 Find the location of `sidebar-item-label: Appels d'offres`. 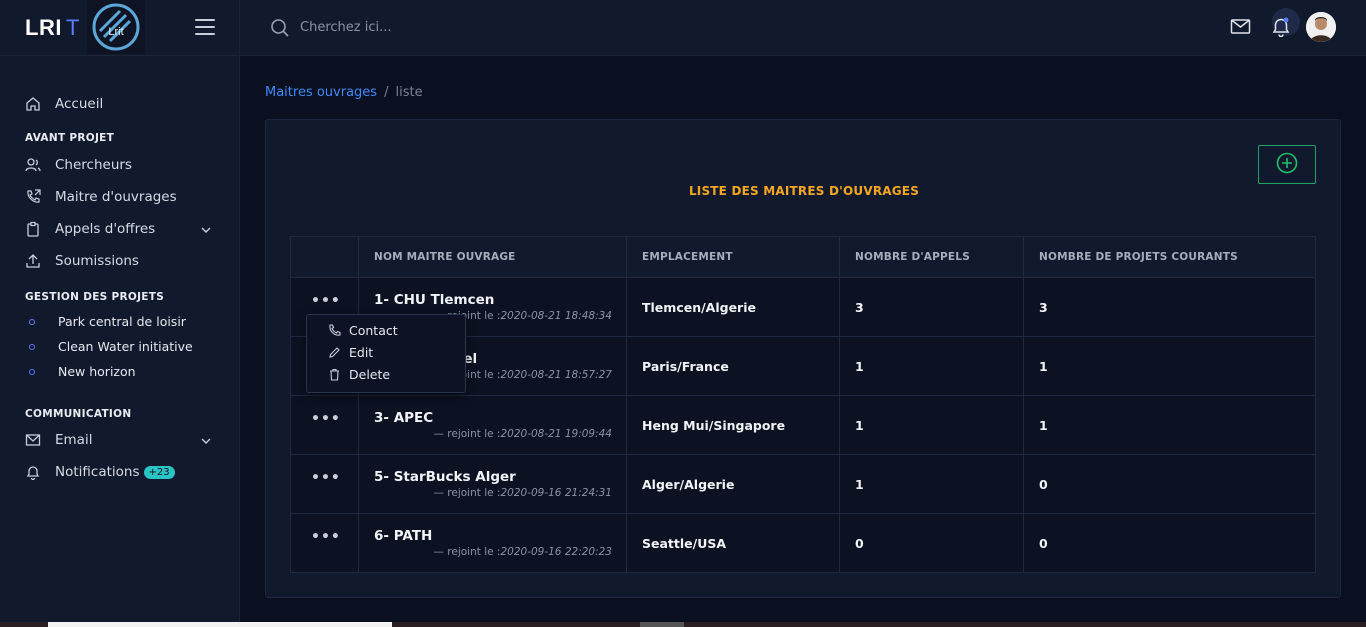

sidebar-item-label: Appels d'offres is located at coordinates (105, 229).